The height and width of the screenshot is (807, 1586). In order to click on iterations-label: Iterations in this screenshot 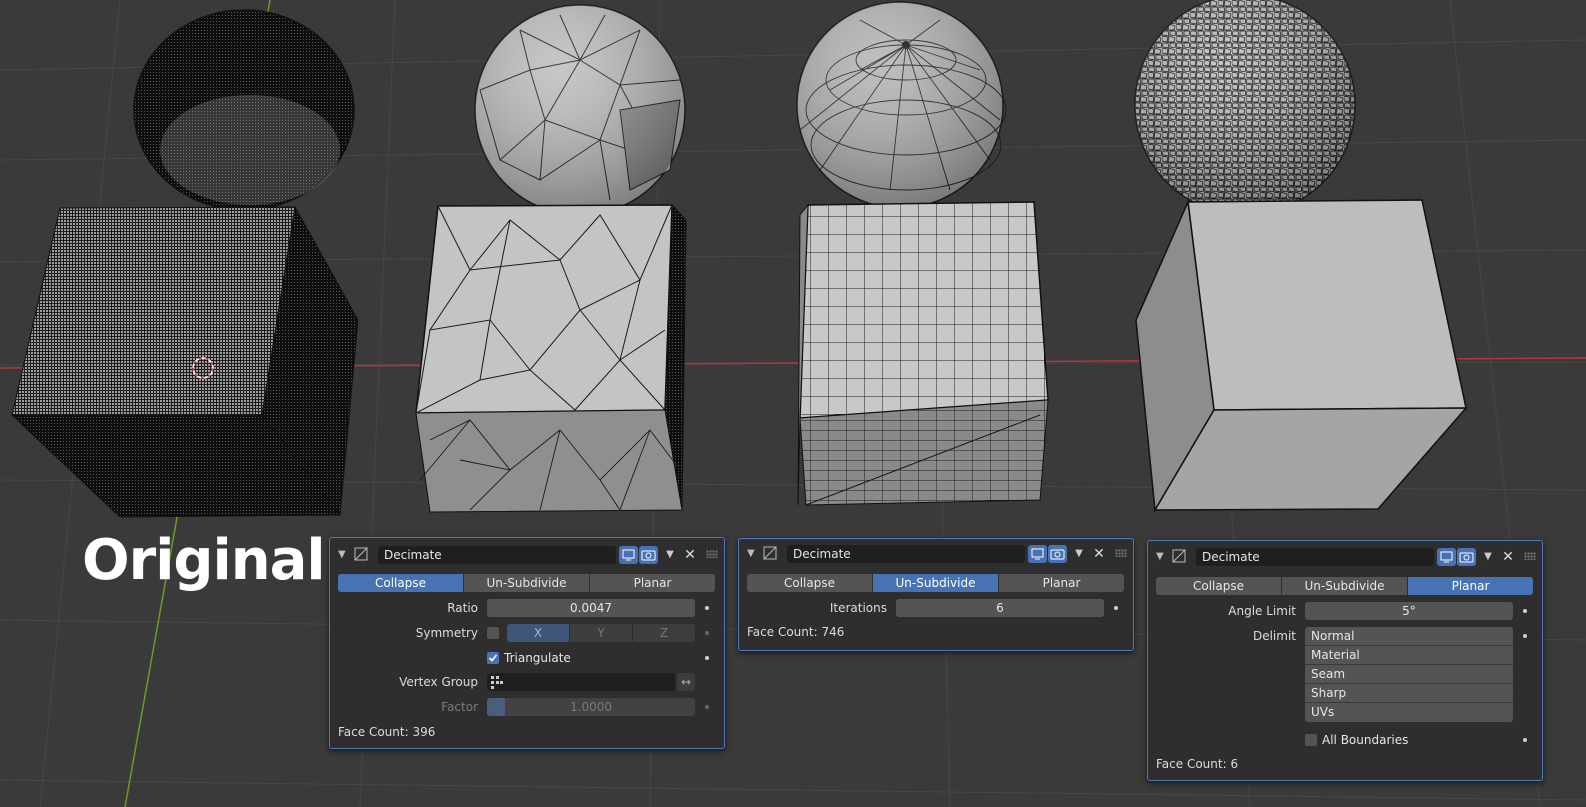, I will do `click(858, 608)`.